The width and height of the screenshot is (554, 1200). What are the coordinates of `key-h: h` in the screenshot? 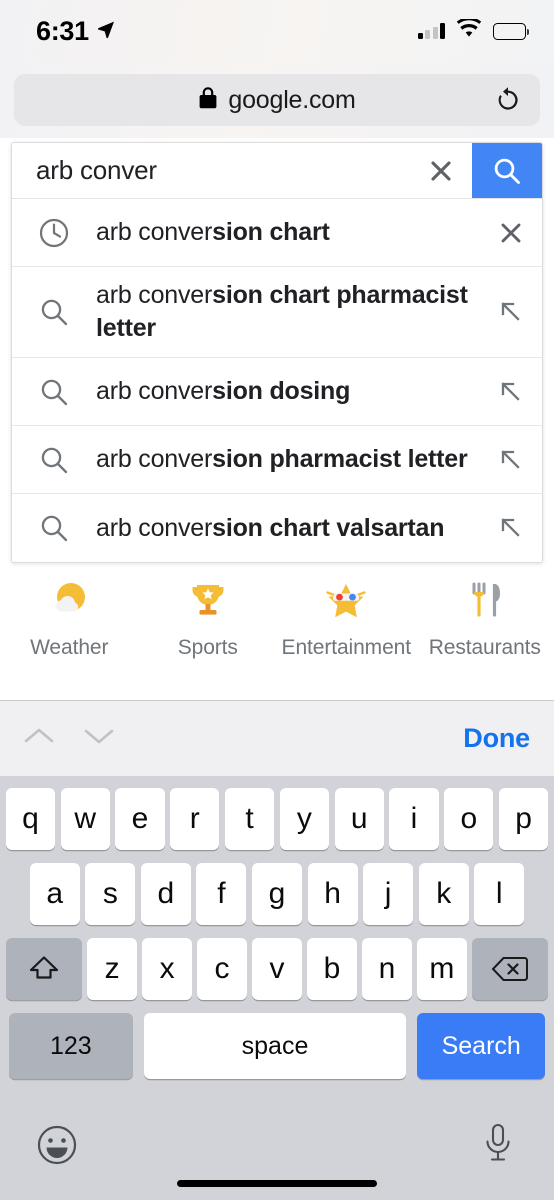 It's located at (332, 894).